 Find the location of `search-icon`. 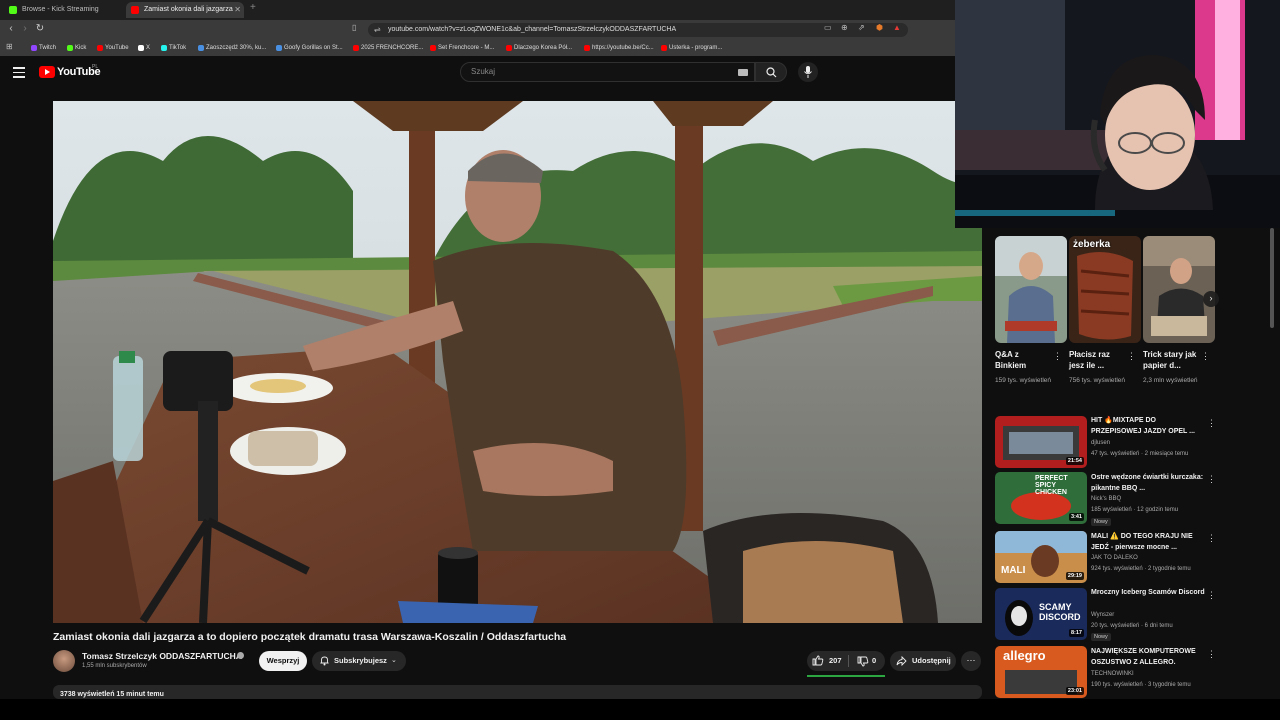

search-icon is located at coordinates (771, 72).